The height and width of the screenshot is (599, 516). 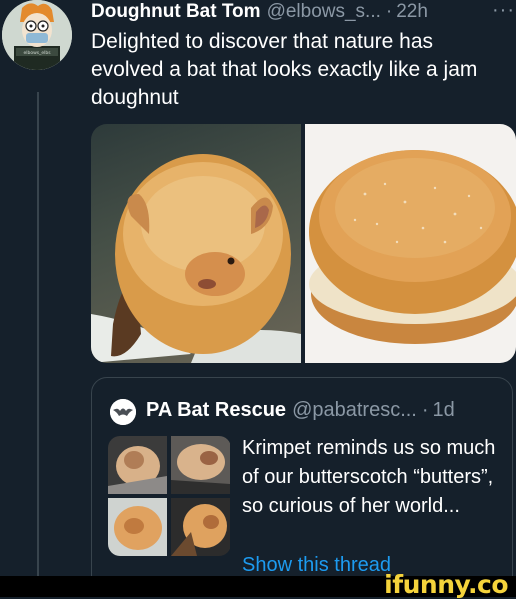 I want to click on author-name: Doughnut Bat Tom, so click(x=176, y=12).